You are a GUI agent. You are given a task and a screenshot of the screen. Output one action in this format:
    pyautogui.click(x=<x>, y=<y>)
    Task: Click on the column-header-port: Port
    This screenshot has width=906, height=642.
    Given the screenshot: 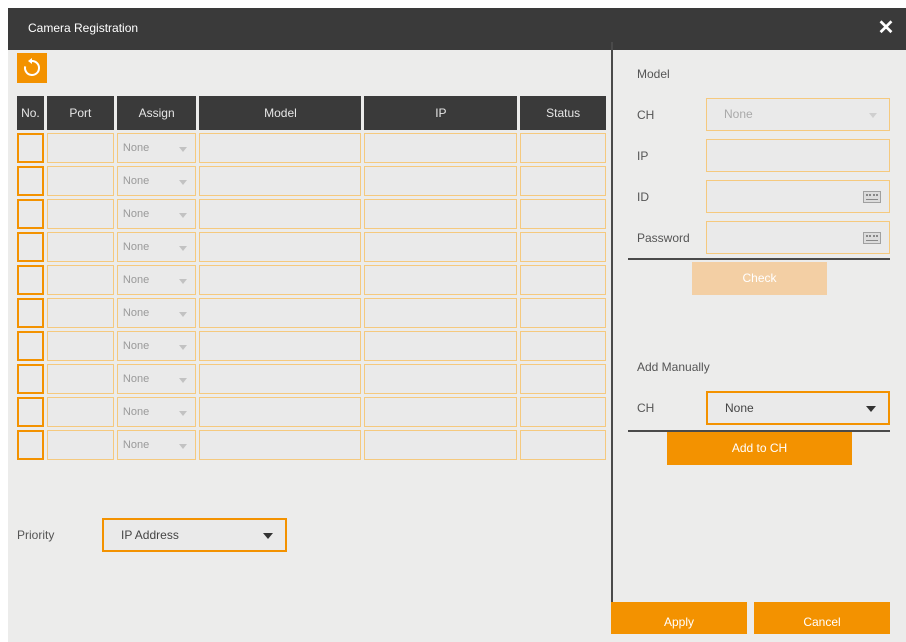 What is the action you would take?
    pyautogui.click(x=80, y=113)
    